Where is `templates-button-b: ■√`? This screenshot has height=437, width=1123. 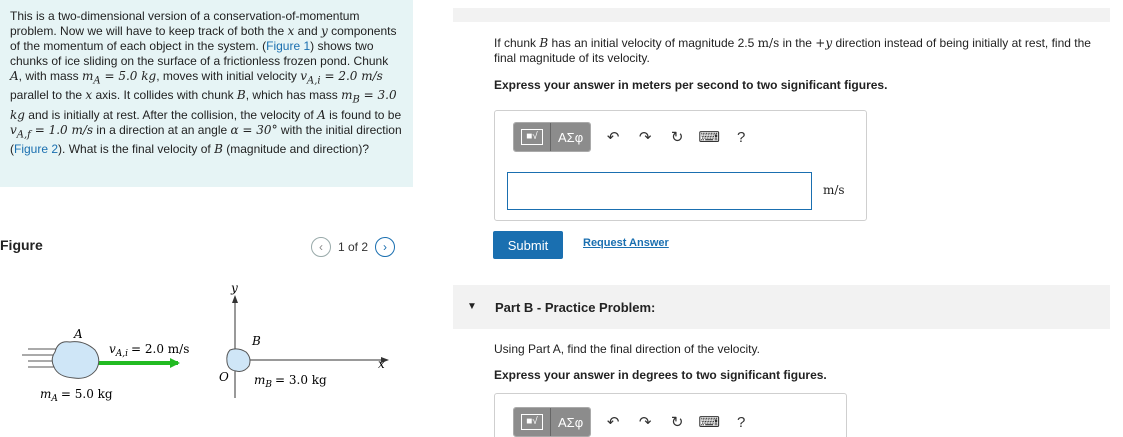 templates-button-b: ■√ is located at coordinates (532, 422).